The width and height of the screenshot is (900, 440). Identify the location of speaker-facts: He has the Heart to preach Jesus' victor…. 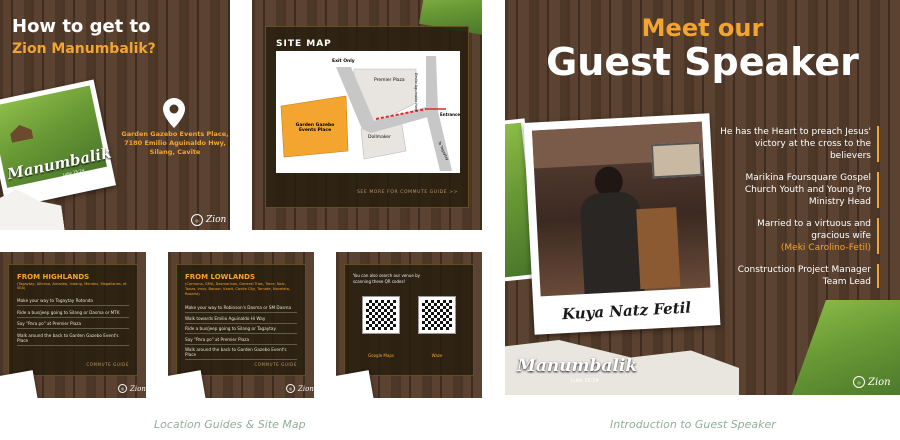
(799, 212).